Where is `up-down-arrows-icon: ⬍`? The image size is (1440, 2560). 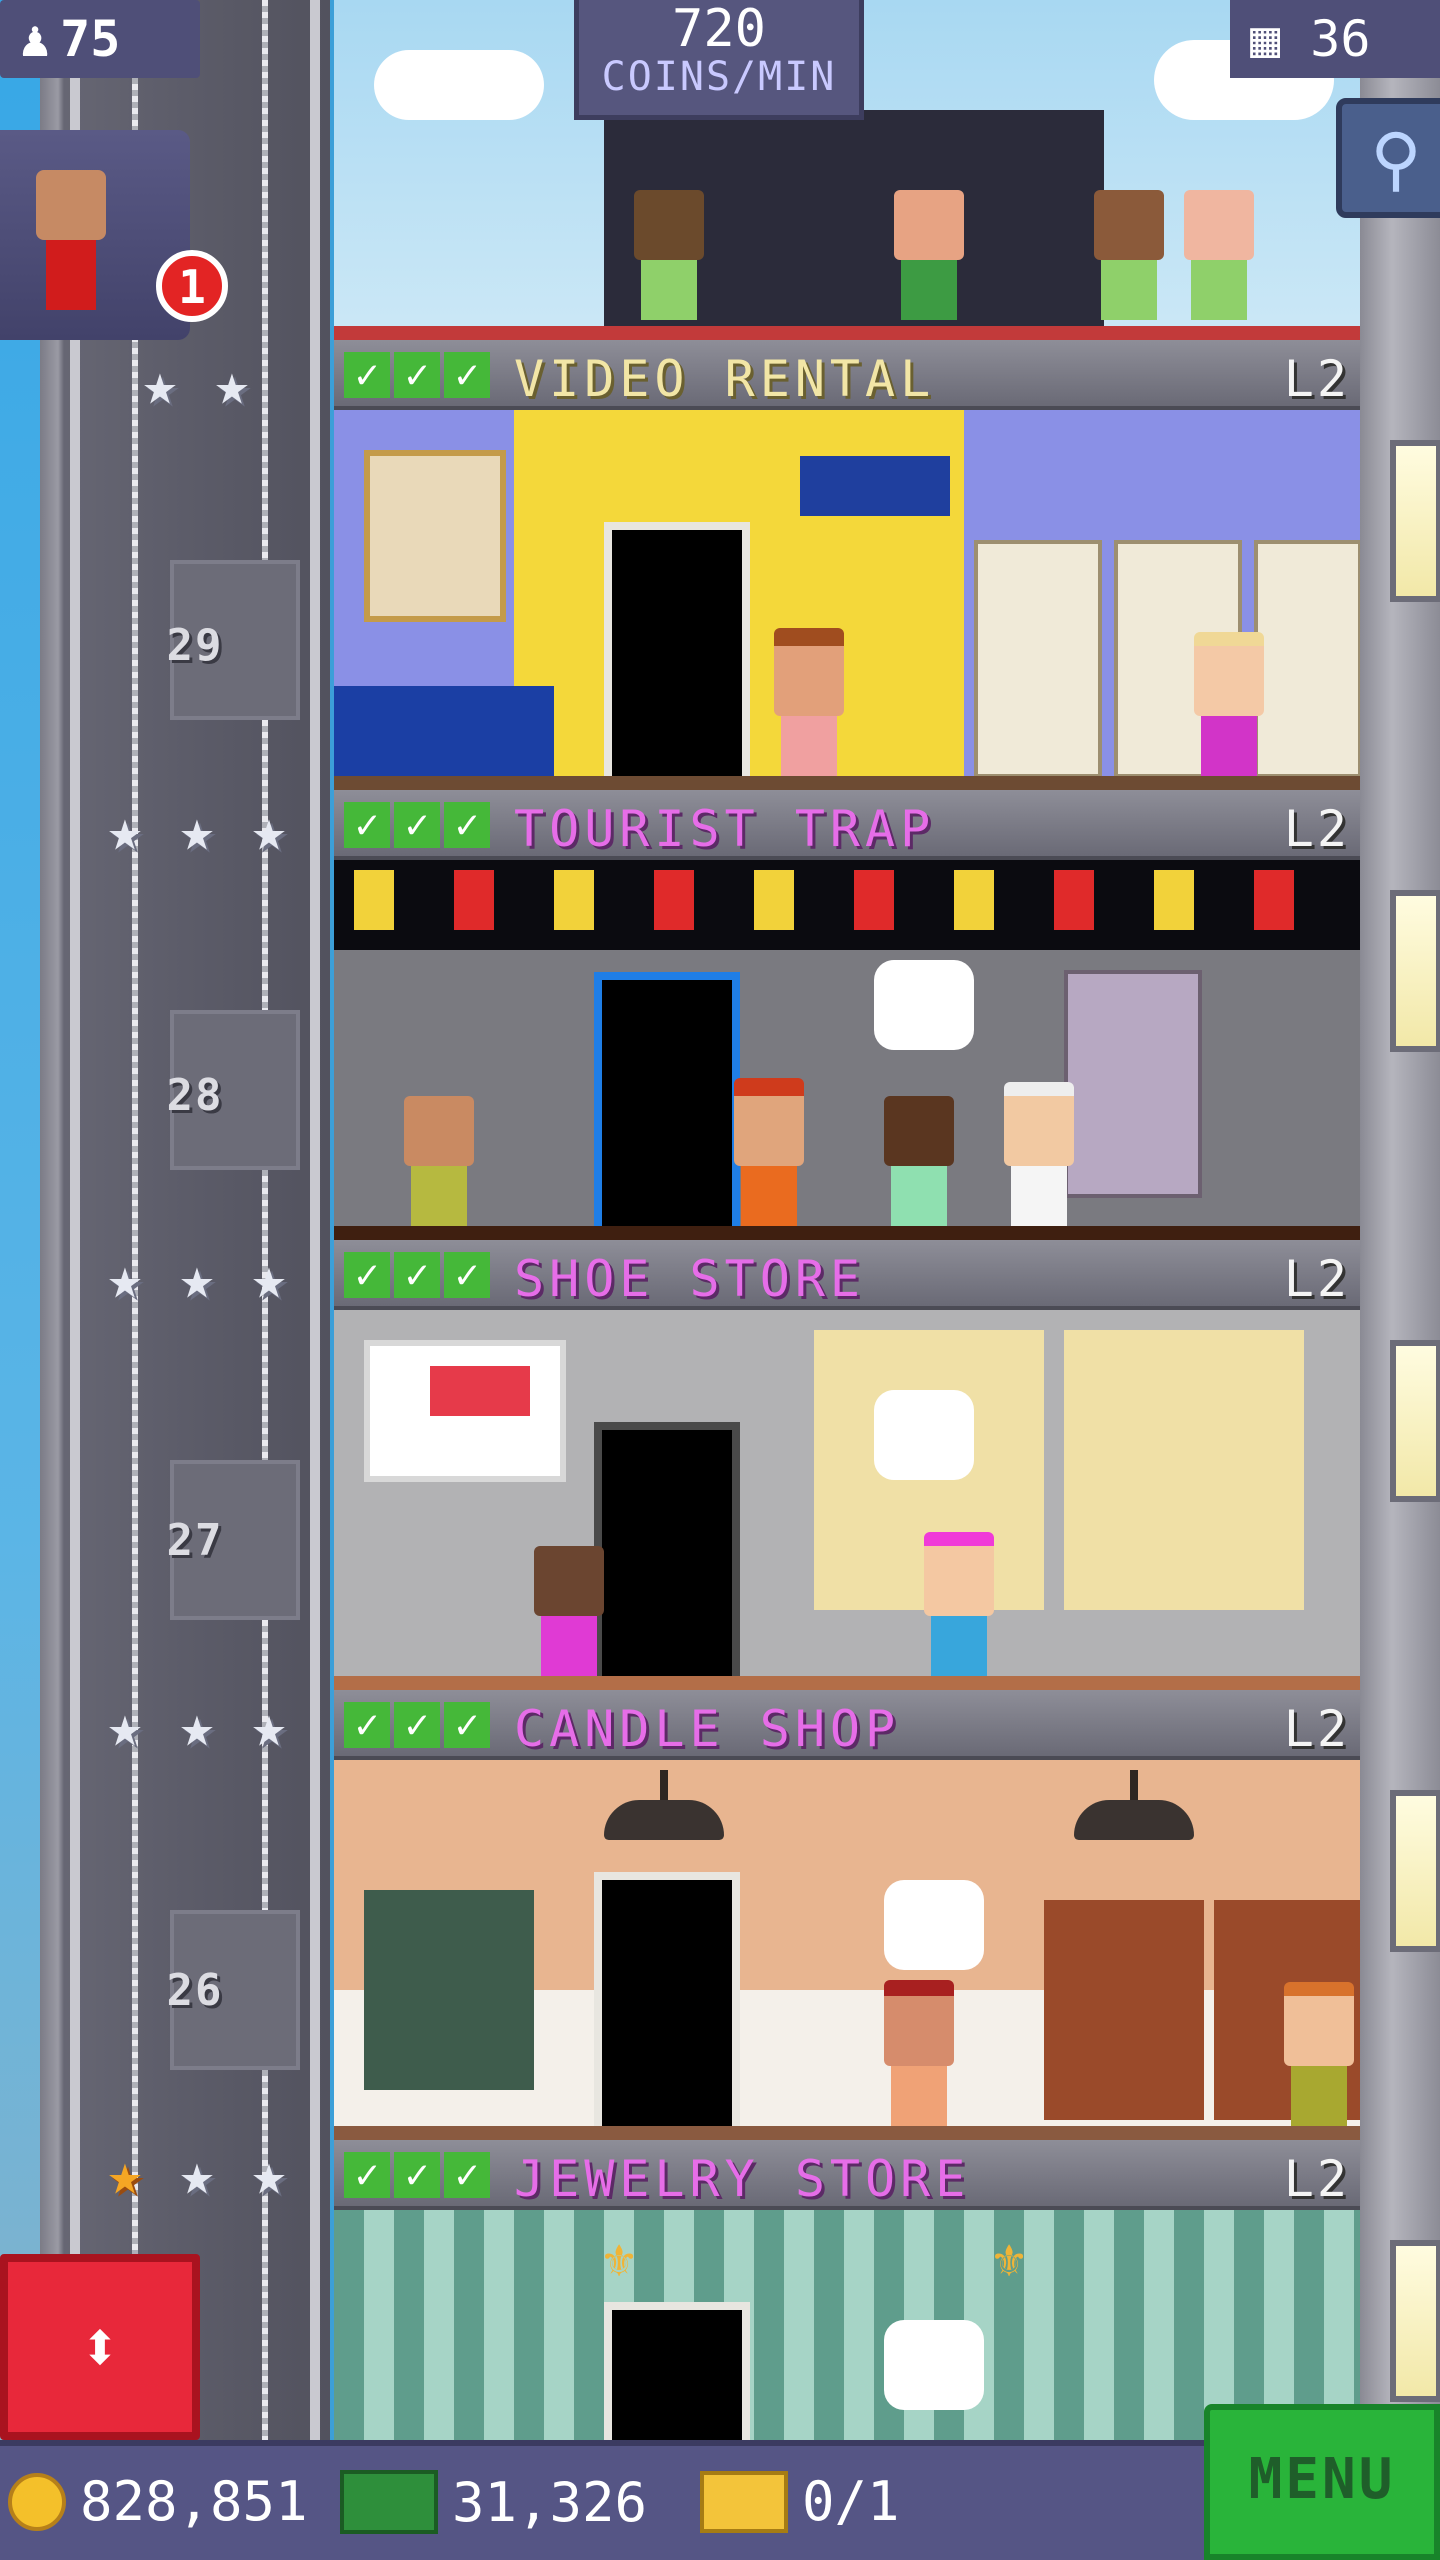 up-down-arrows-icon: ⬍ is located at coordinates (100, 2347).